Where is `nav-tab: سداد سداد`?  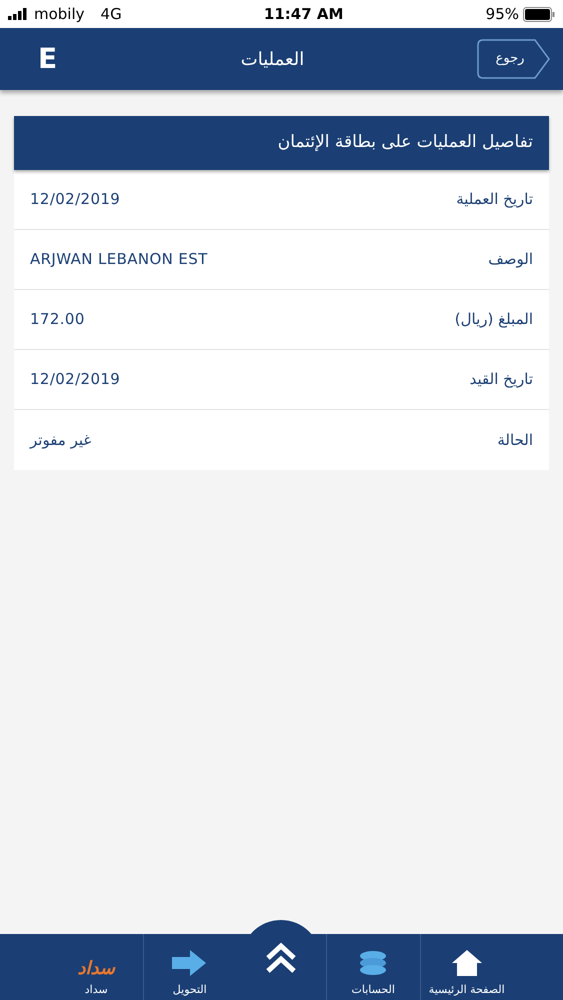 nav-tab: سداد سداد is located at coordinates (96, 967).